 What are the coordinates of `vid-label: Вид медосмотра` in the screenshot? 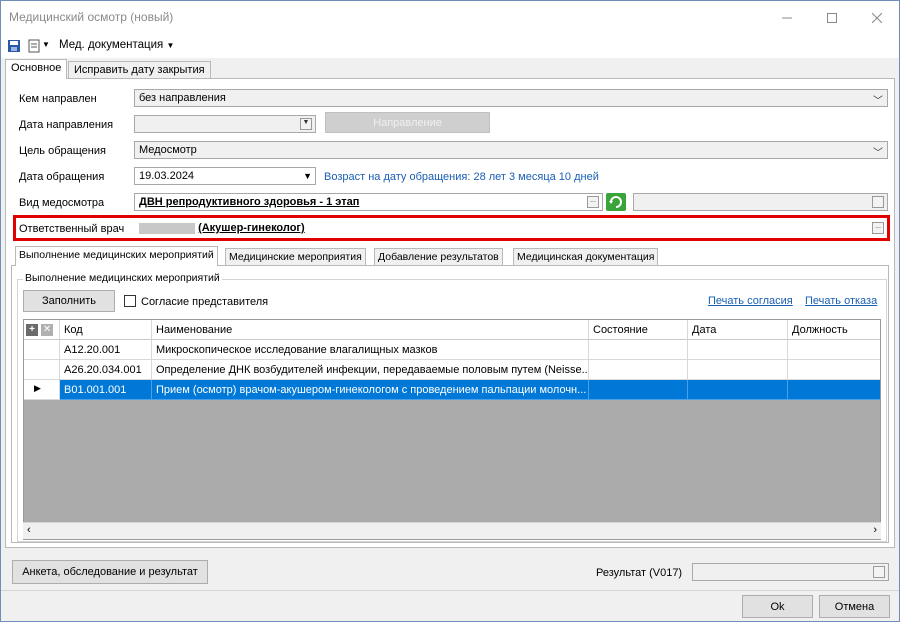 It's located at (62, 203).